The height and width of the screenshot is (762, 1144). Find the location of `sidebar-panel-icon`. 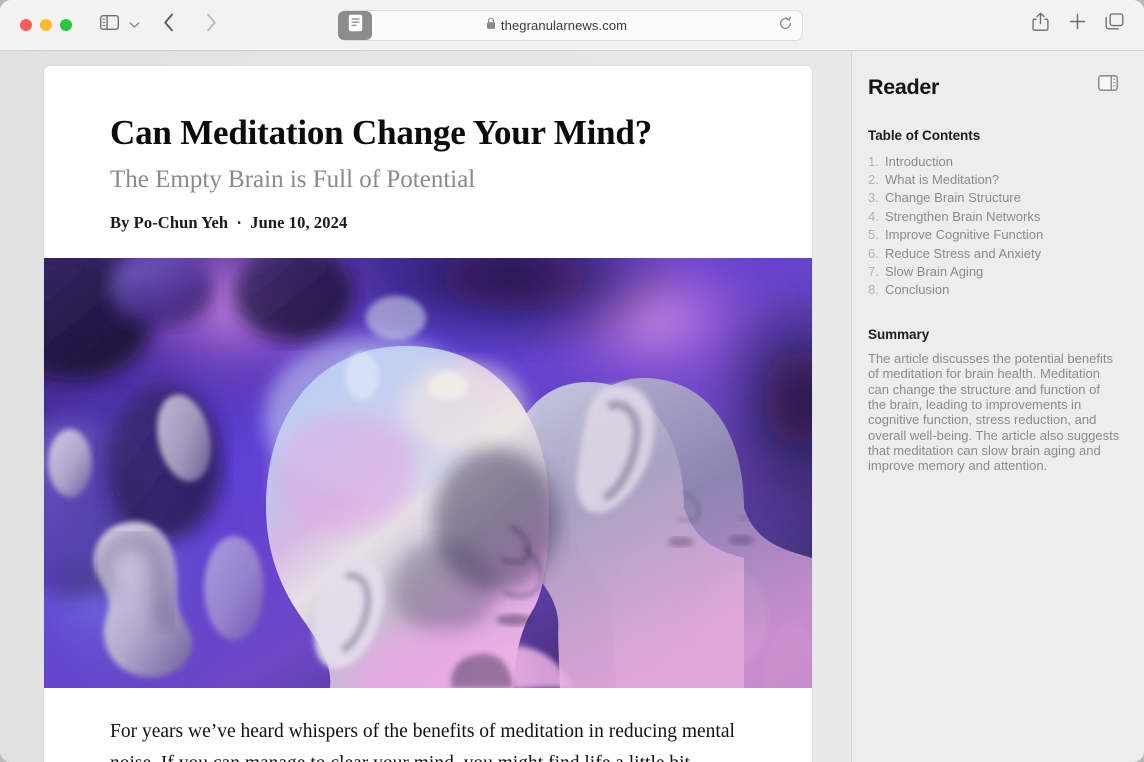

sidebar-panel-icon is located at coordinates (1108, 85).